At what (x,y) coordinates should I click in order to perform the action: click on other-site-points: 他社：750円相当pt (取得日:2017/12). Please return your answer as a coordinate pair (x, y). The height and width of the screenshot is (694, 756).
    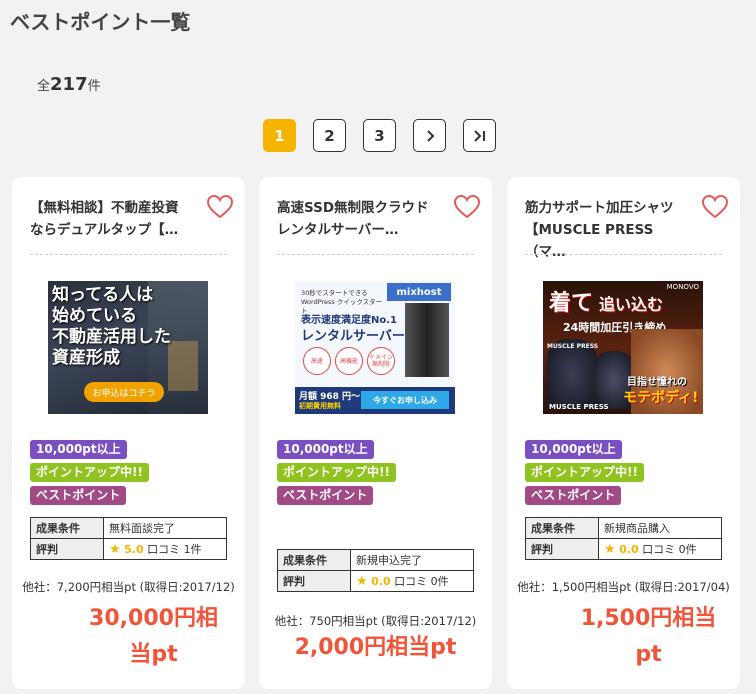
    Looking at the image, I should click on (375, 621).